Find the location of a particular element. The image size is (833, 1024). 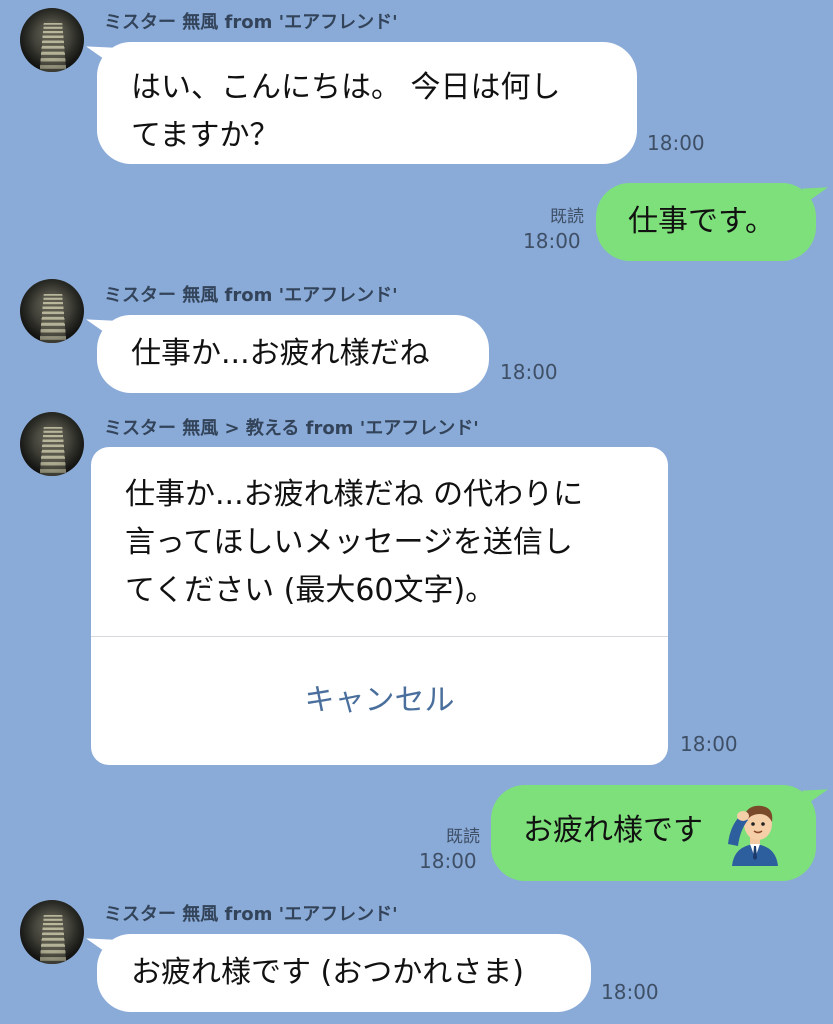

message-text: お疲れ様です is located at coordinates (613, 830).